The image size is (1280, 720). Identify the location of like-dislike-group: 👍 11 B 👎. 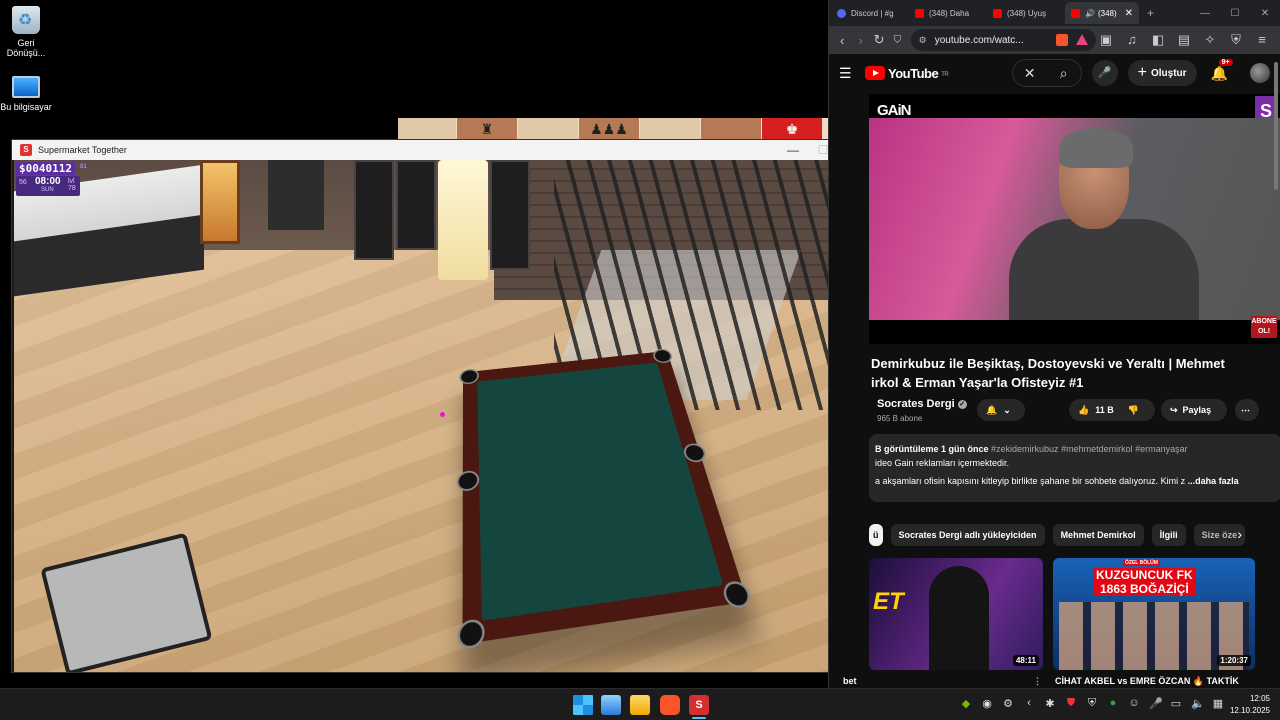
(1112, 410).